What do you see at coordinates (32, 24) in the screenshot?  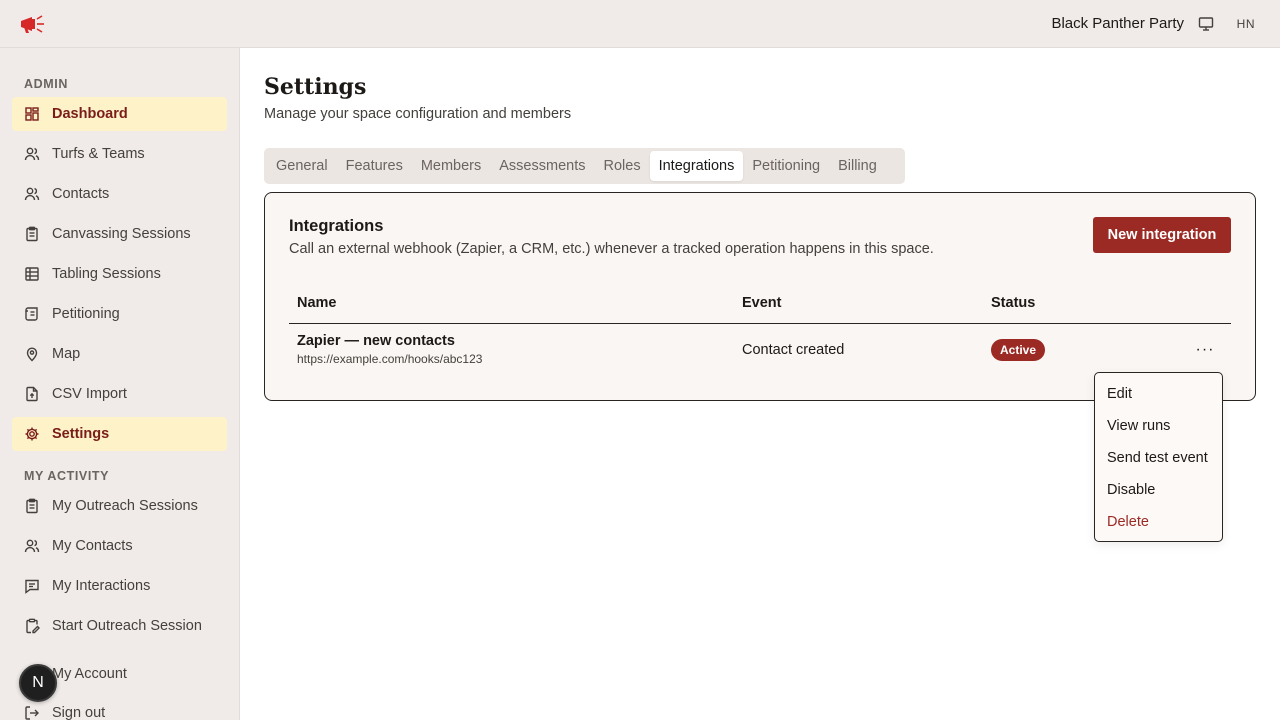 I see `megaphone-logo-icon` at bounding box center [32, 24].